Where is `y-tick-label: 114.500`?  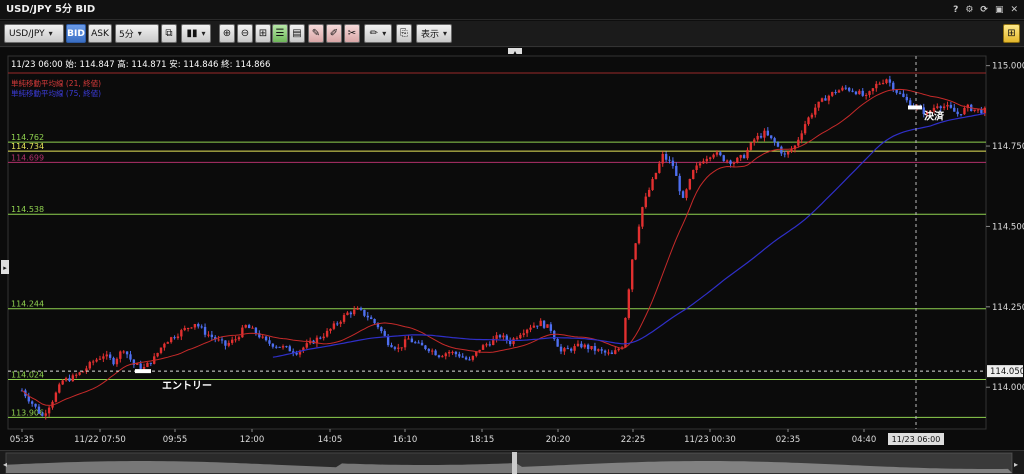
y-tick-label: 114.500 is located at coordinates (1008, 227).